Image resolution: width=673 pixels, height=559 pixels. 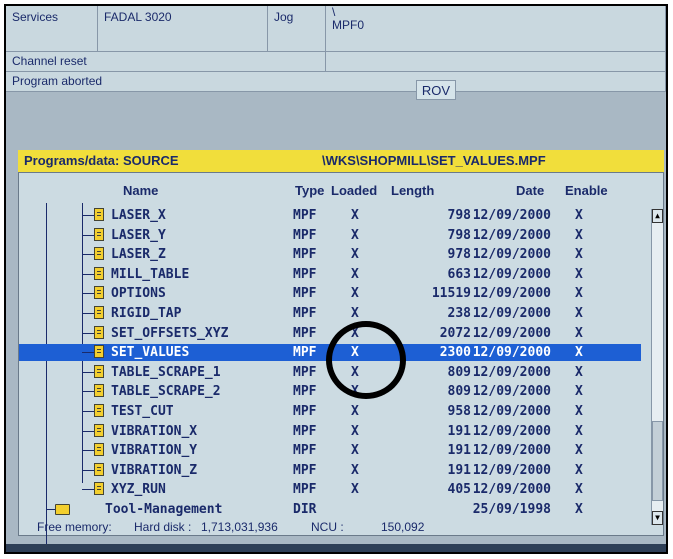 I want to click on program-status: Program aborted, so click(x=336, y=82).